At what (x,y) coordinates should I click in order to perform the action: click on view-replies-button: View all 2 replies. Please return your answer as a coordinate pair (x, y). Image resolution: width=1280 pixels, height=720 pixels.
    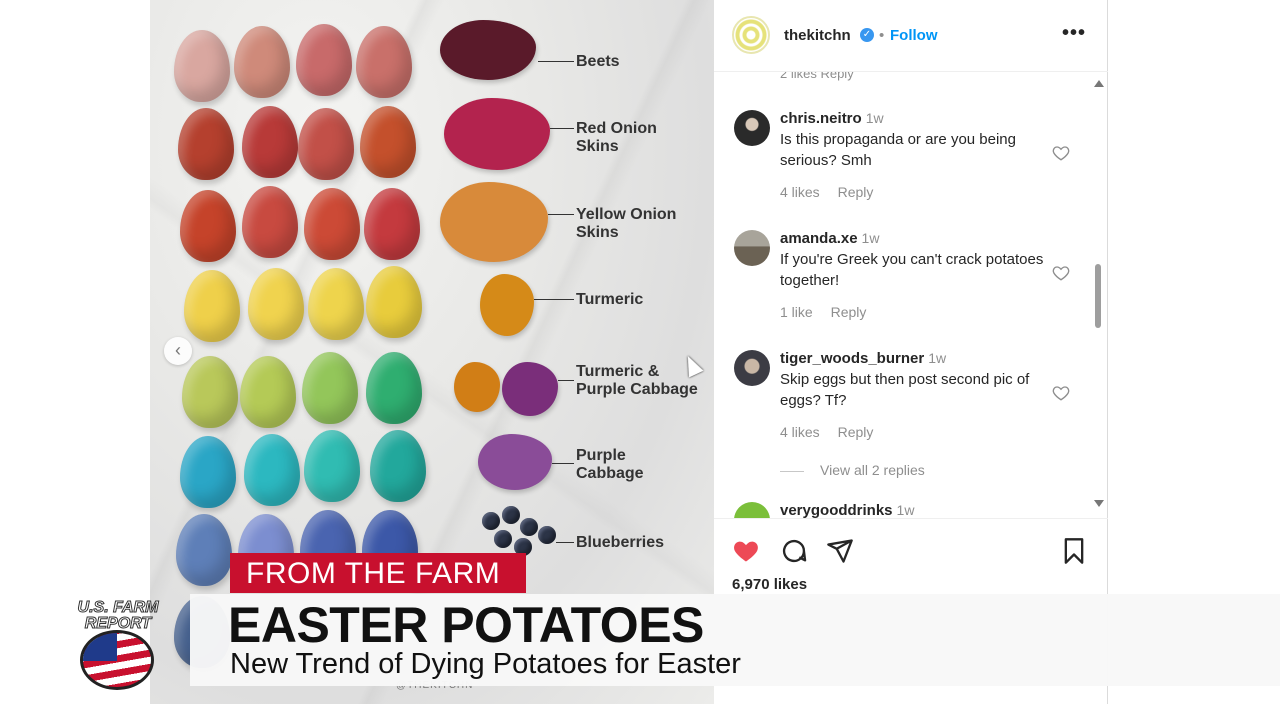
    Looking at the image, I should click on (852, 470).